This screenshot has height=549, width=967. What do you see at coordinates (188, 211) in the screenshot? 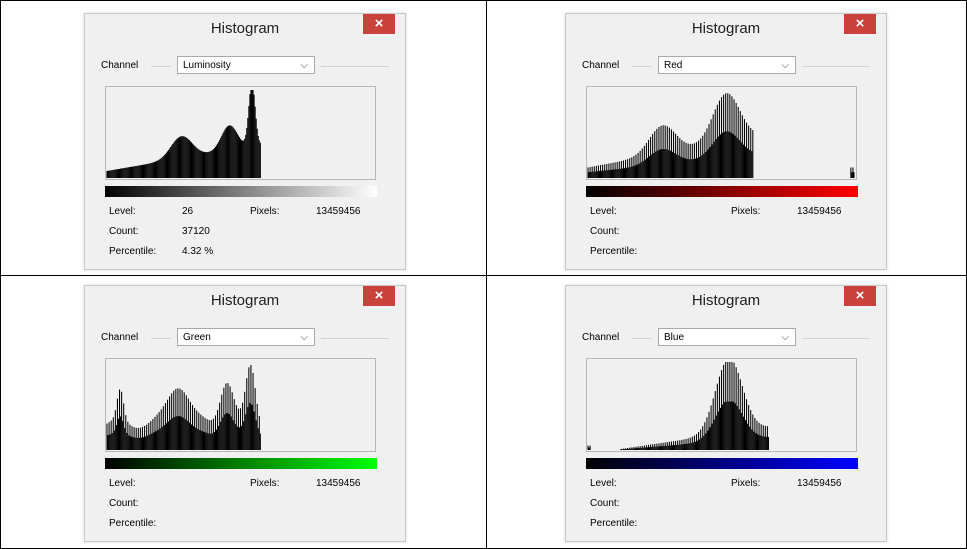
I see `level-value: 26` at bounding box center [188, 211].